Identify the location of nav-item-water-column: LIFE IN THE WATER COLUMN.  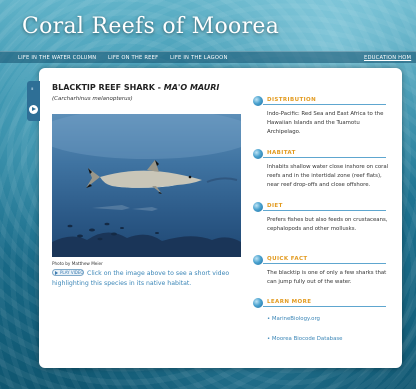
(57, 58).